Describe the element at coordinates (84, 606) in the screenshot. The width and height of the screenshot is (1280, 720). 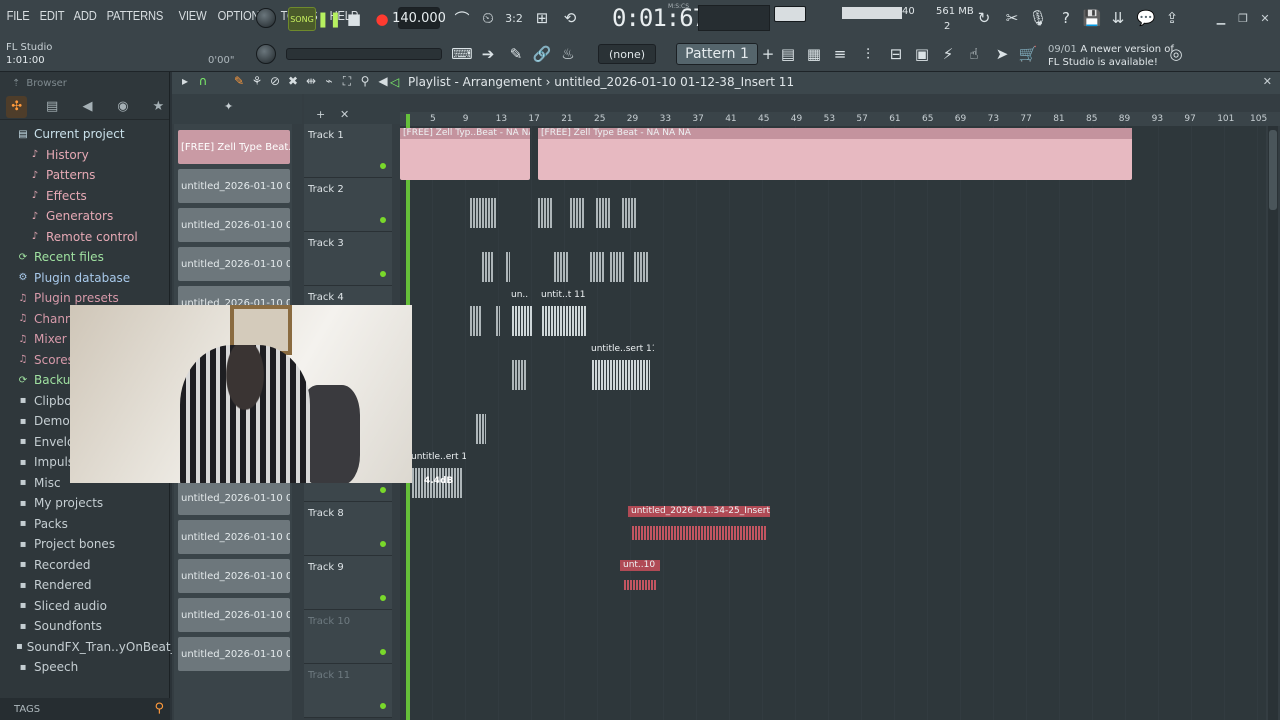
I see `browser-item-sliced-audio: ▪ Sliced audio` at that location.